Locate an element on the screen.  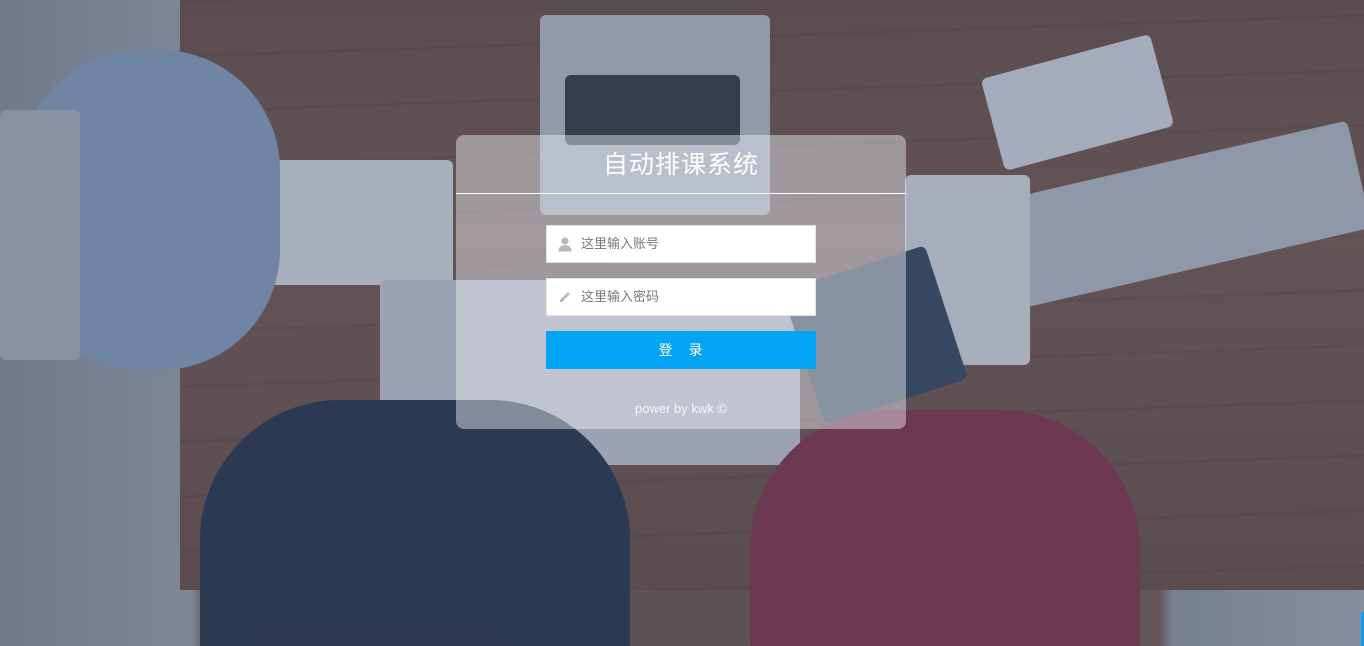
pencil-icon is located at coordinates (565, 297).